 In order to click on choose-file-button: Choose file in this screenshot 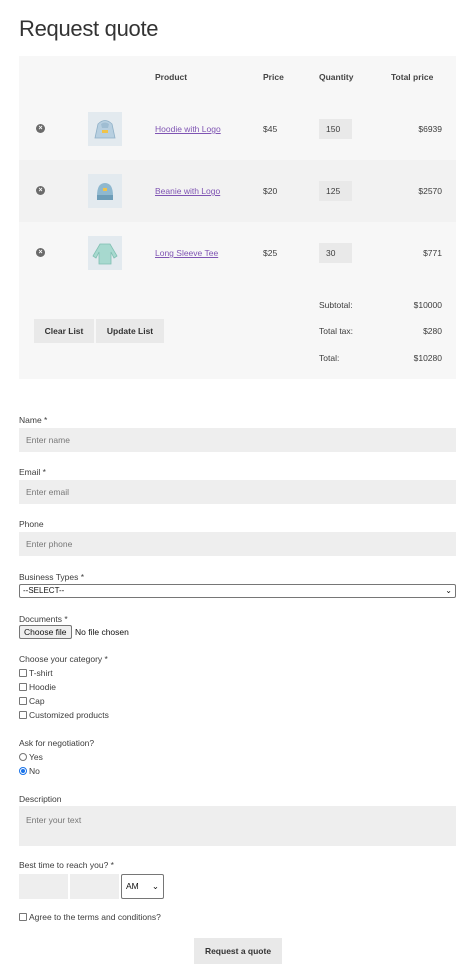, I will do `click(45, 632)`.